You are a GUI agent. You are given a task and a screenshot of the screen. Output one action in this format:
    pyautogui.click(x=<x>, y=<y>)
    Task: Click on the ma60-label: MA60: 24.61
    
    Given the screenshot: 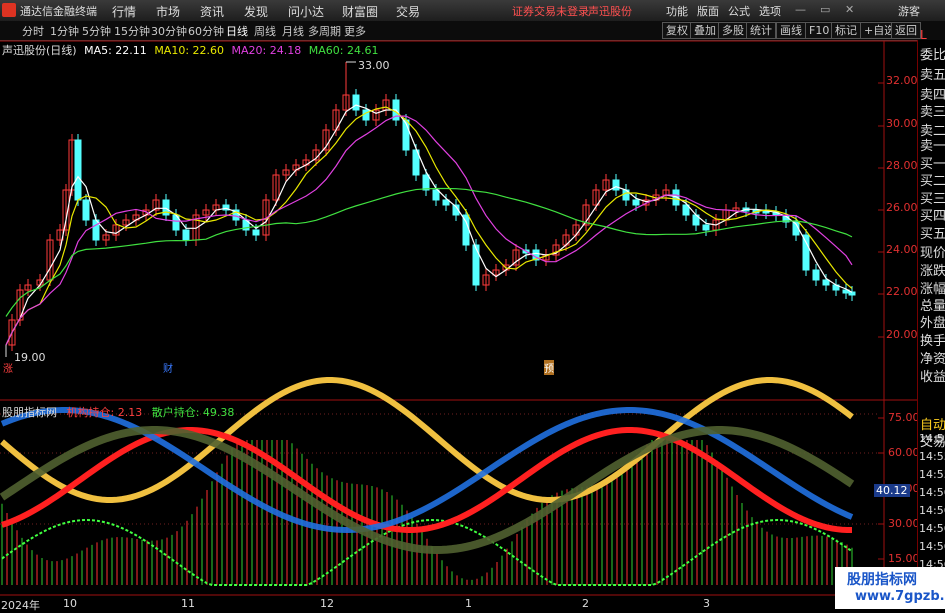 What is the action you would take?
    pyautogui.click(x=343, y=50)
    